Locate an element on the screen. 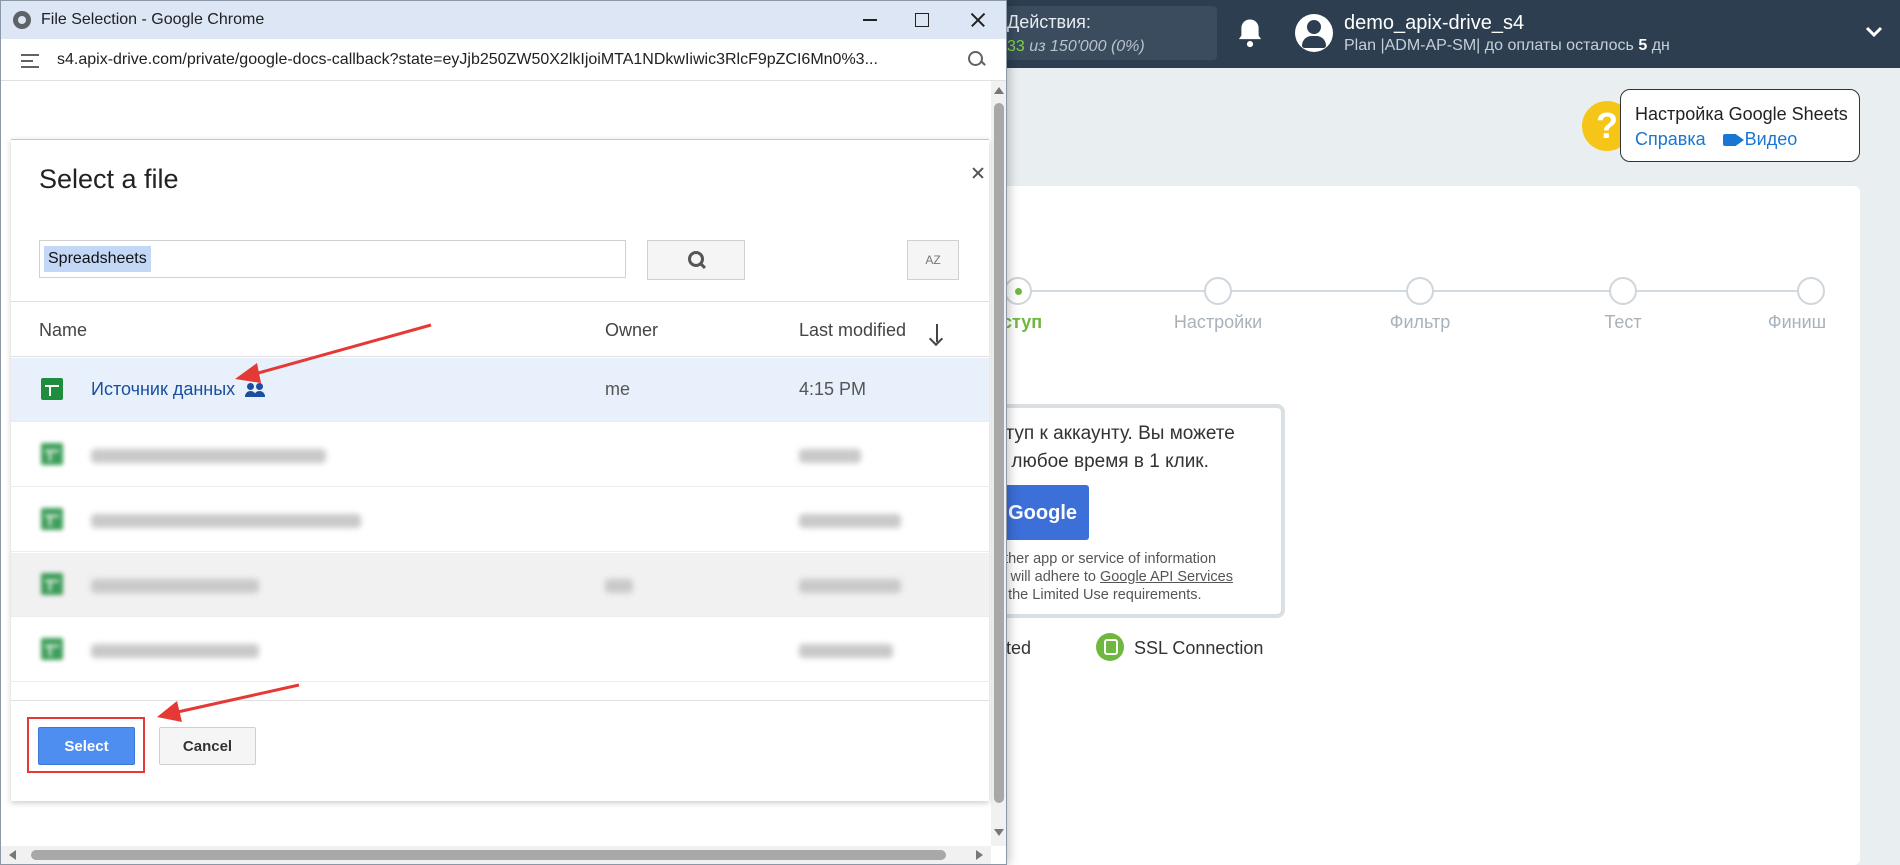 This screenshot has width=1900, height=865. avatar is located at coordinates (1314, 33).